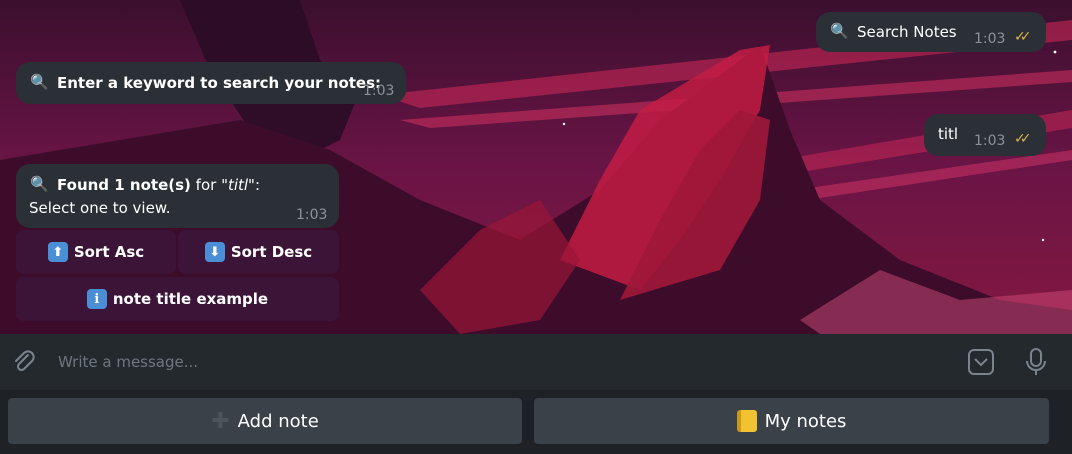  I want to click on outgoing-message-titl: titl 1:03 ✓✓, so click(985, 135).